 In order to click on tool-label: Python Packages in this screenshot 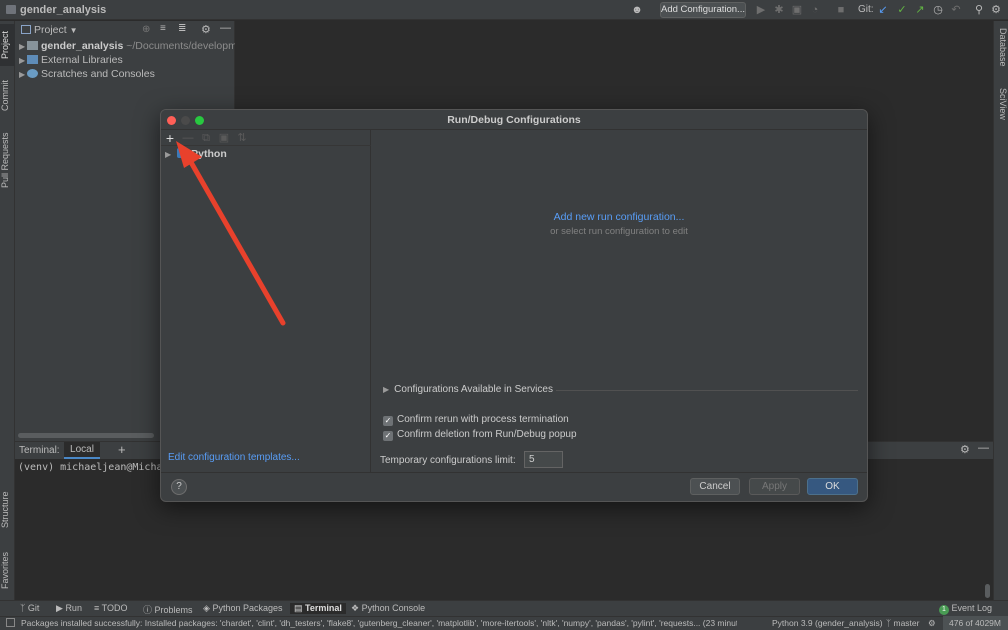, I will do `click(247, 608)`.